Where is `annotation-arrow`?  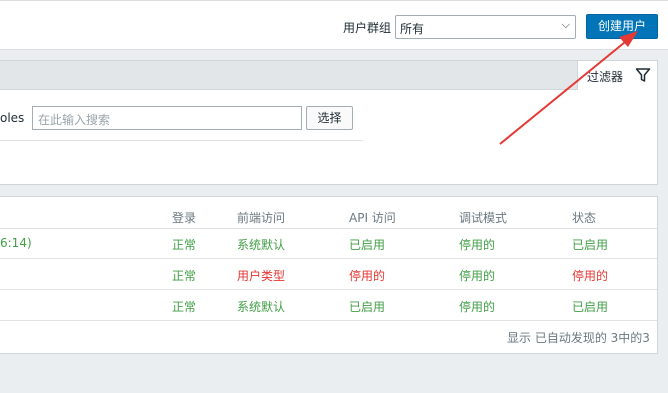
annotation-arrow is located at coordinates (568, 88).